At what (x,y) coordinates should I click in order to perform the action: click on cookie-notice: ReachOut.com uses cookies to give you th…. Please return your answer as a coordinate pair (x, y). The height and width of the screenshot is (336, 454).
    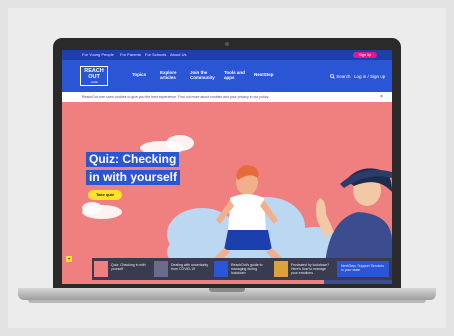
    Looking at the image, I should click on (227, 97).